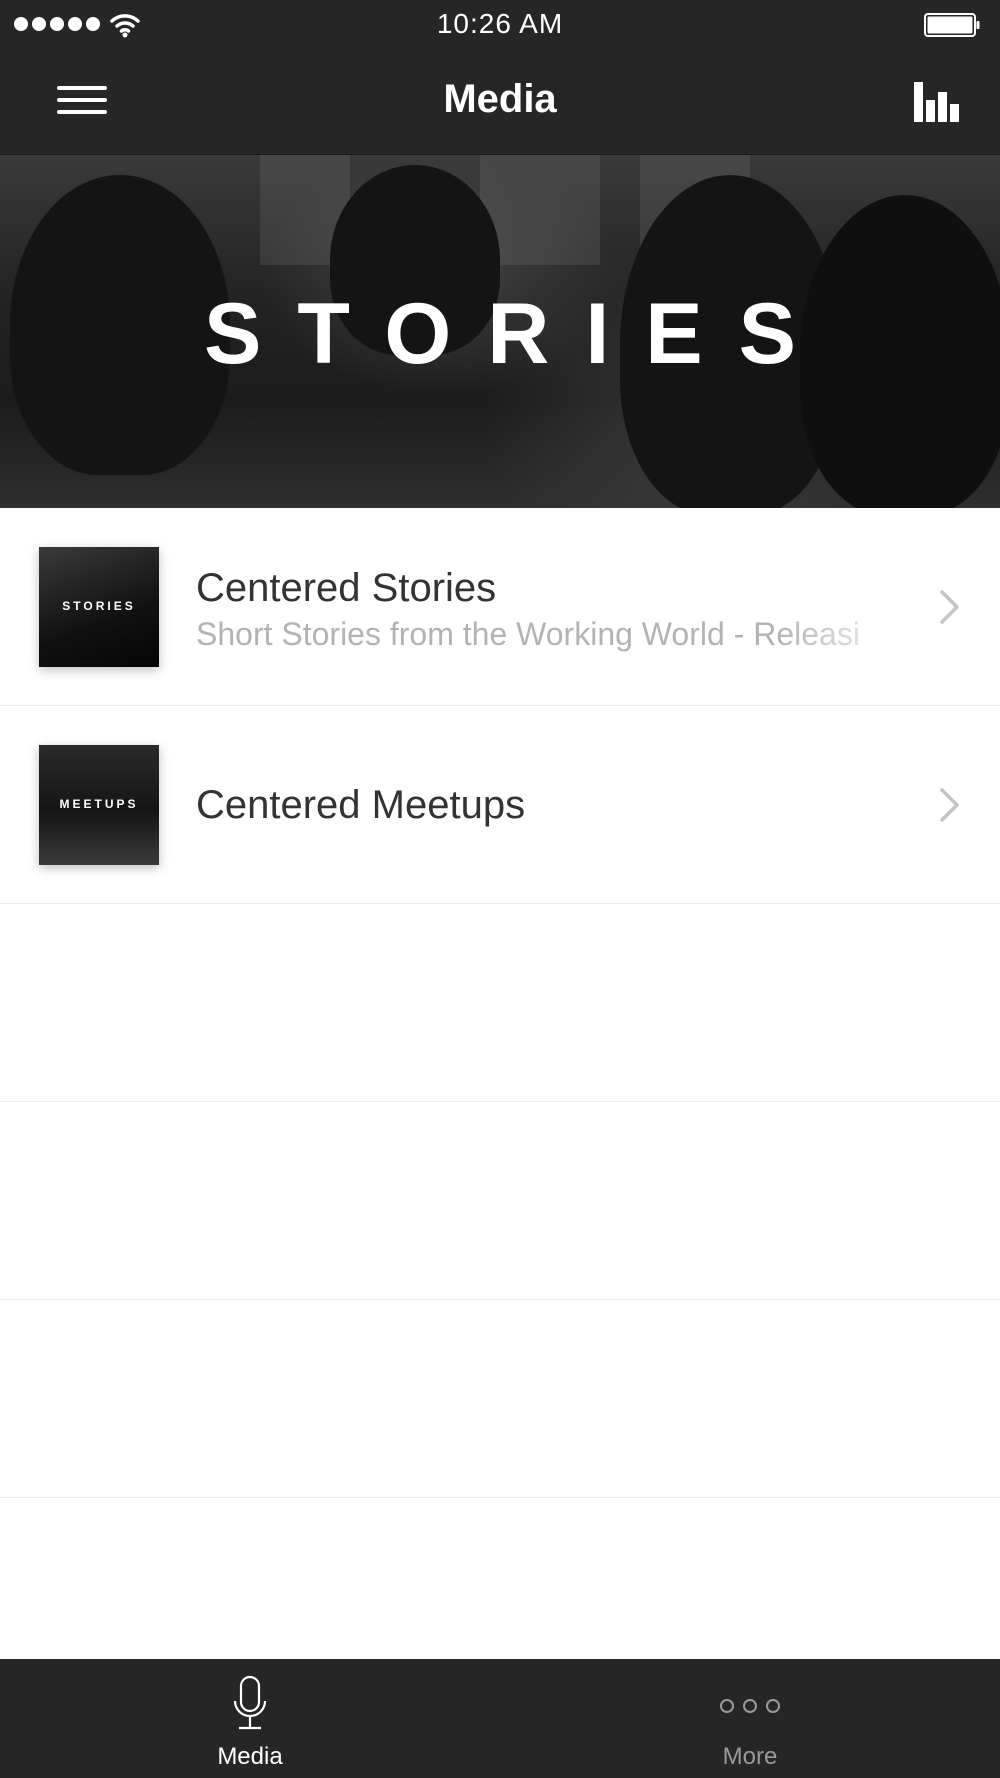 Image resolution: width=1000 pixels, height=1778 pixels. What do you see at coordinates (750, 1756) in the screenshot?
I see `tab-label: More` at bounding box center [750, 1756].